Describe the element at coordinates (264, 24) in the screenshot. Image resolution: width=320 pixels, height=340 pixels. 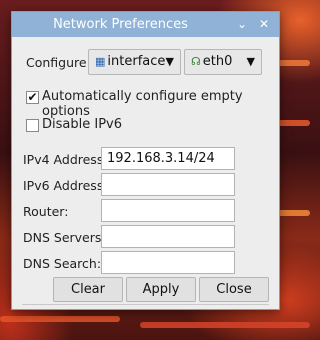
I see `close-icon: ✕` at that location.